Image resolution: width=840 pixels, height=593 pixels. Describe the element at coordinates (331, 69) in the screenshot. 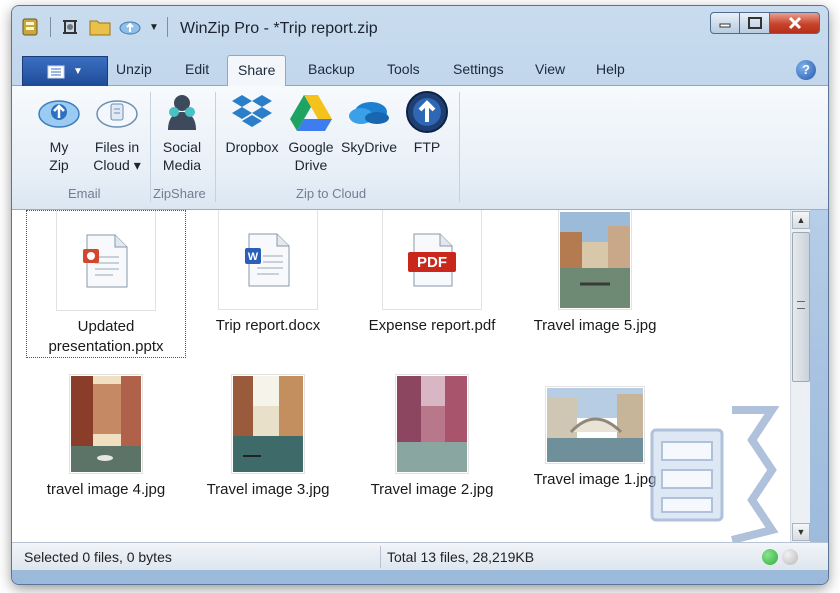

I see `tab-backup: Backup` at that location.